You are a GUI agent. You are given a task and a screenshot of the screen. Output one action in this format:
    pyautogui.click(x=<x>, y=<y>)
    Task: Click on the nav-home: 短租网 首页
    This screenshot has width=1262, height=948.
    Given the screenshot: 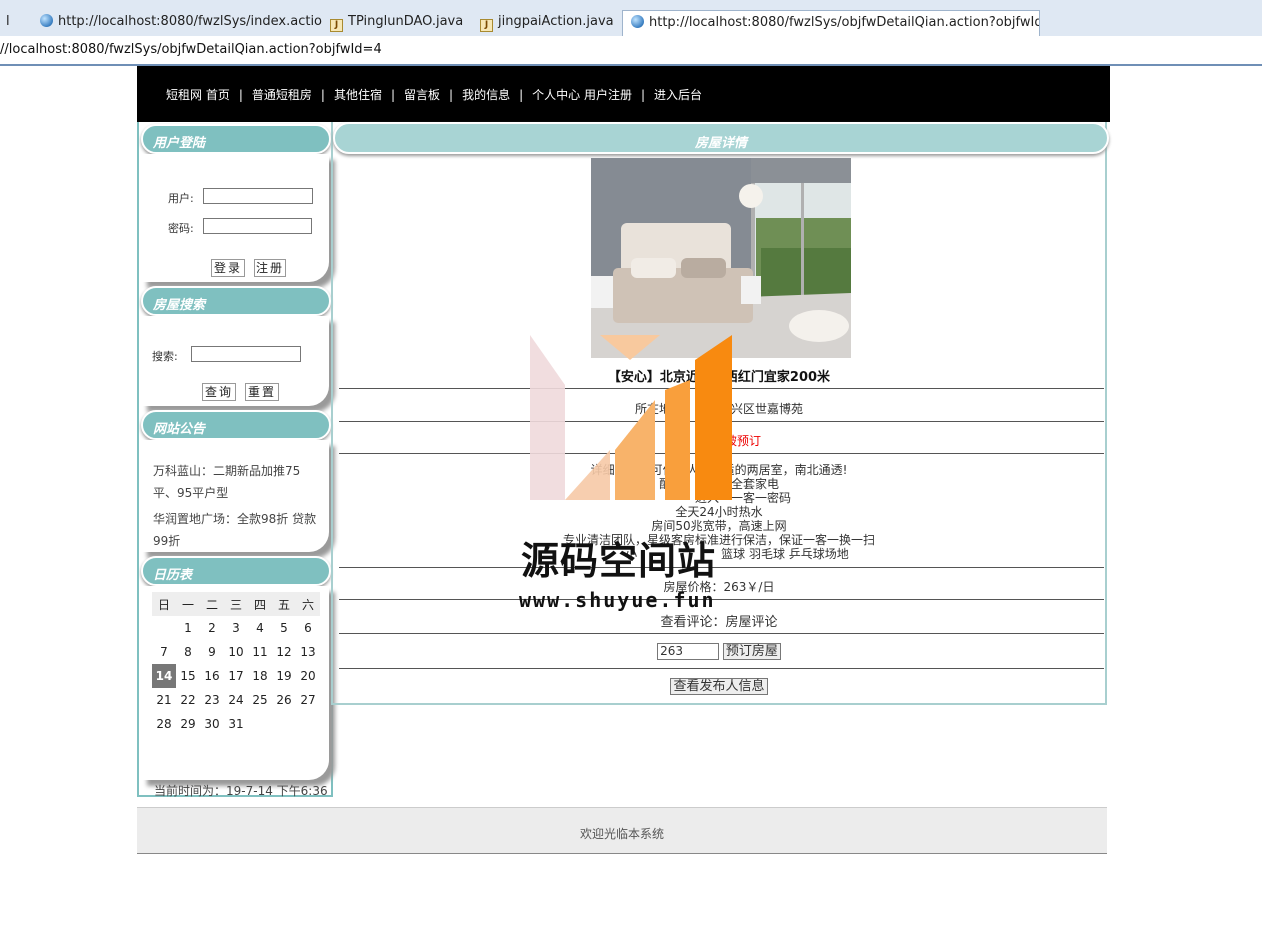 What is the action you would take?
    pyautogui.click(x=198, y=95)
    